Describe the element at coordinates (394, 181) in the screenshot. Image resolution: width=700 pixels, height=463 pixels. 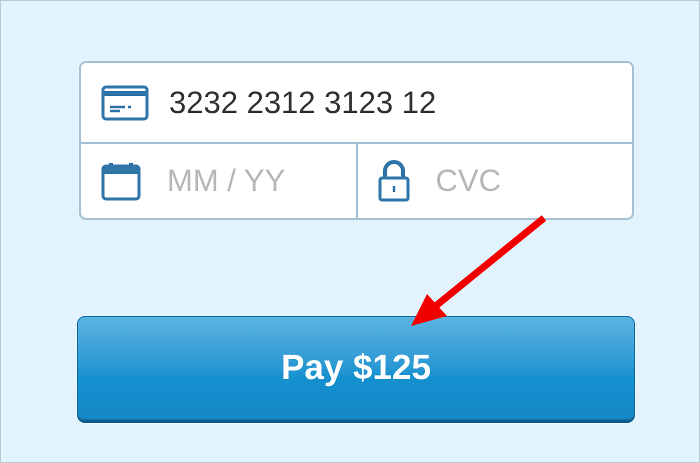
I see `lock-icon` at that location.